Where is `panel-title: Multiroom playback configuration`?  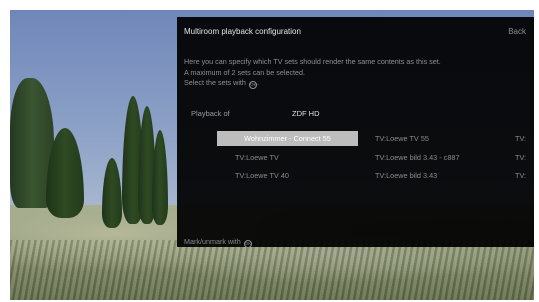
panel-title: Multiroom playback configuration is located at coordinates (242, 31).